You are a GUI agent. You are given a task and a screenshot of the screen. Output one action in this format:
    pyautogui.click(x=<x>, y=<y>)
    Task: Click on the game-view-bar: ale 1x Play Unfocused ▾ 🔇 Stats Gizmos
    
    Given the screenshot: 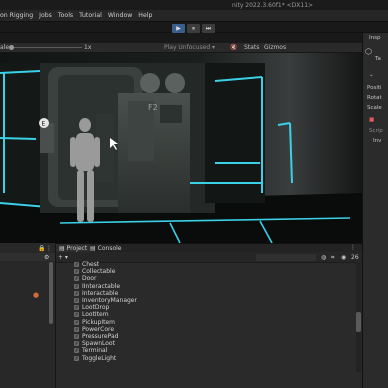 What is the action you would take?
    pyautogui.click(x=181, y=48)
    